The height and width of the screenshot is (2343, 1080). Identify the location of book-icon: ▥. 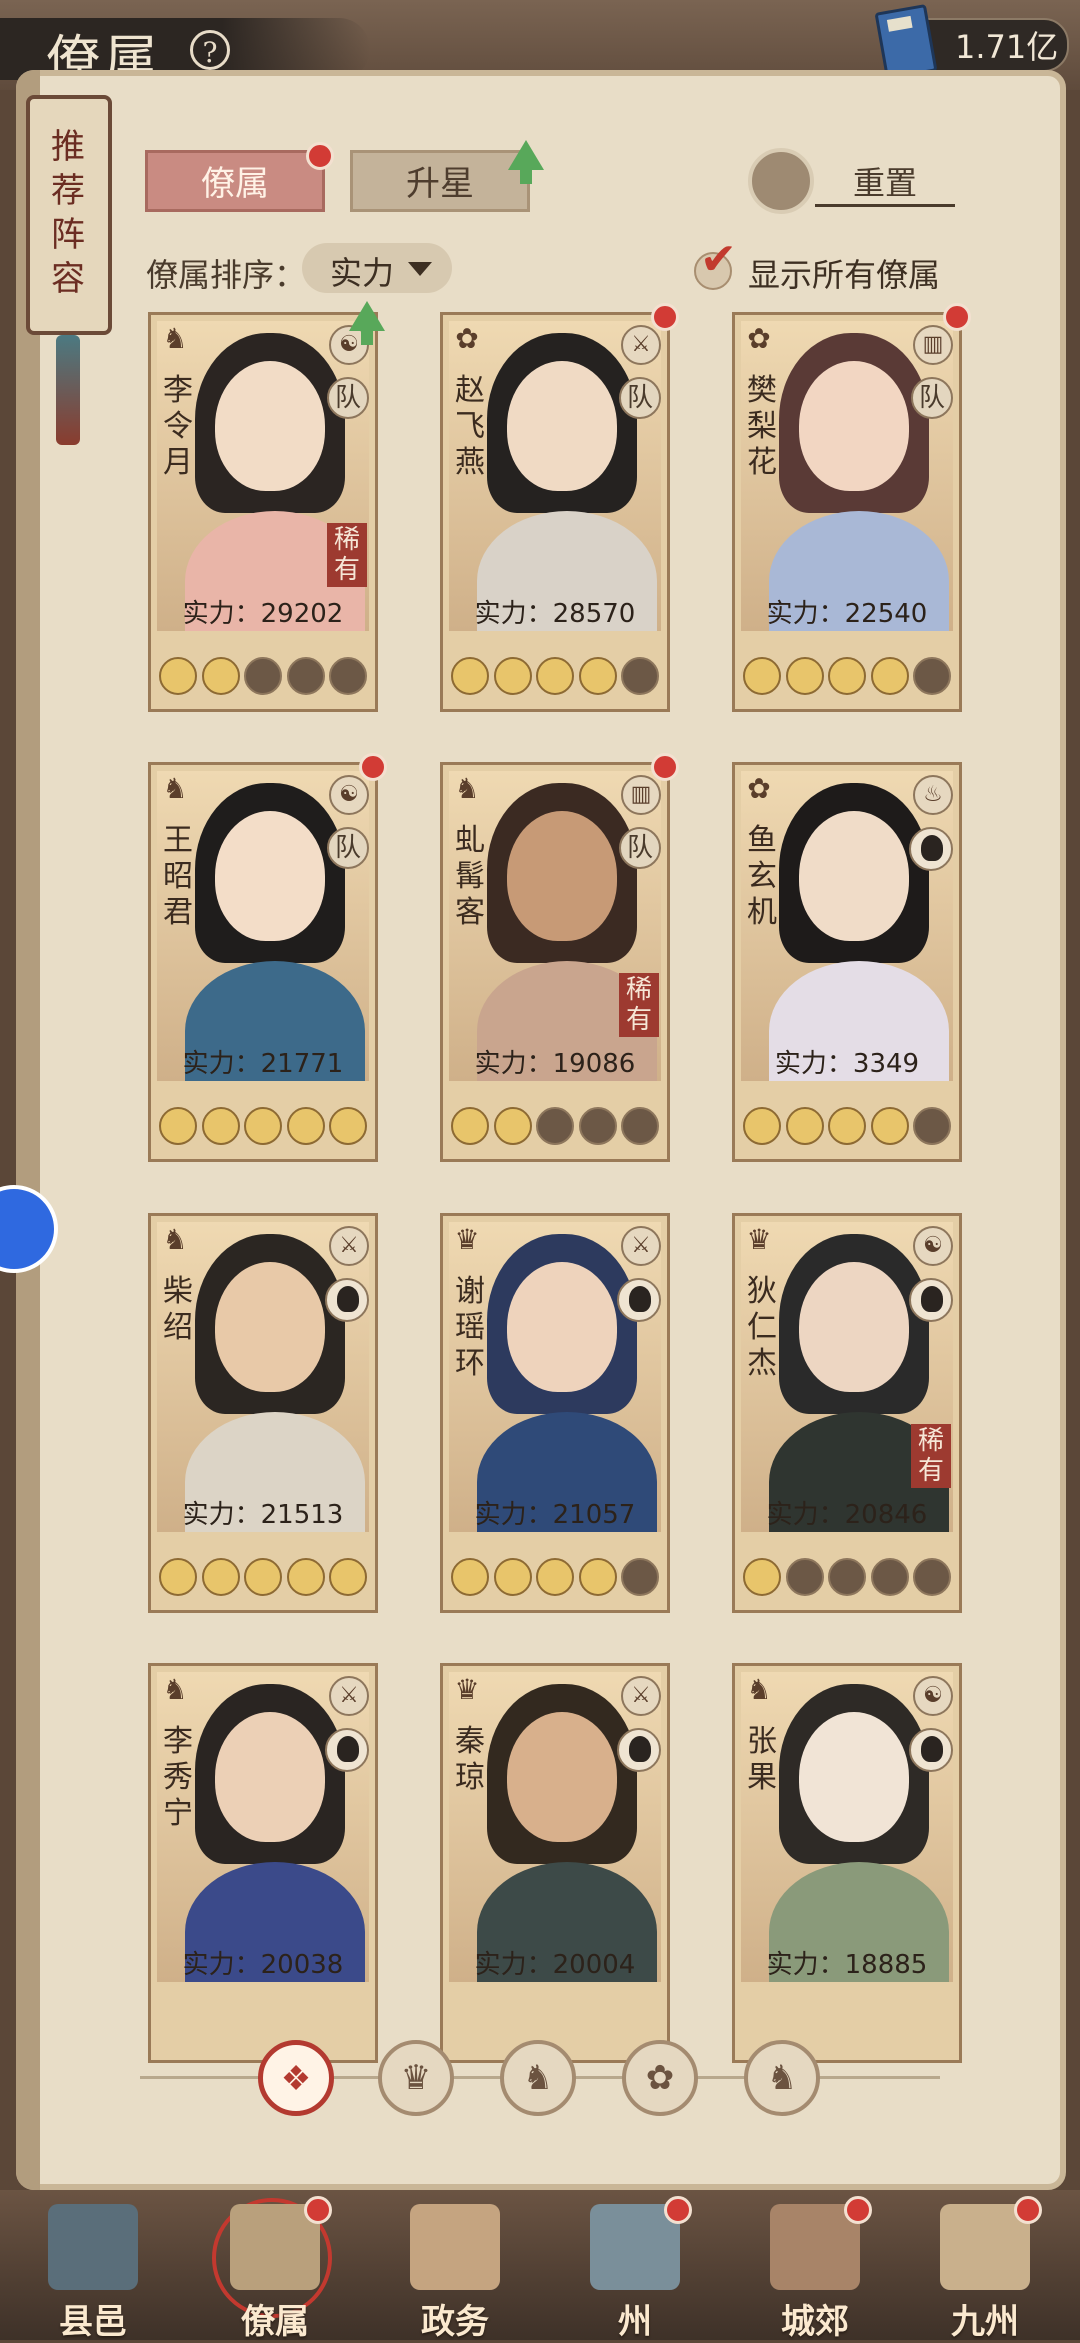
(641, 795).